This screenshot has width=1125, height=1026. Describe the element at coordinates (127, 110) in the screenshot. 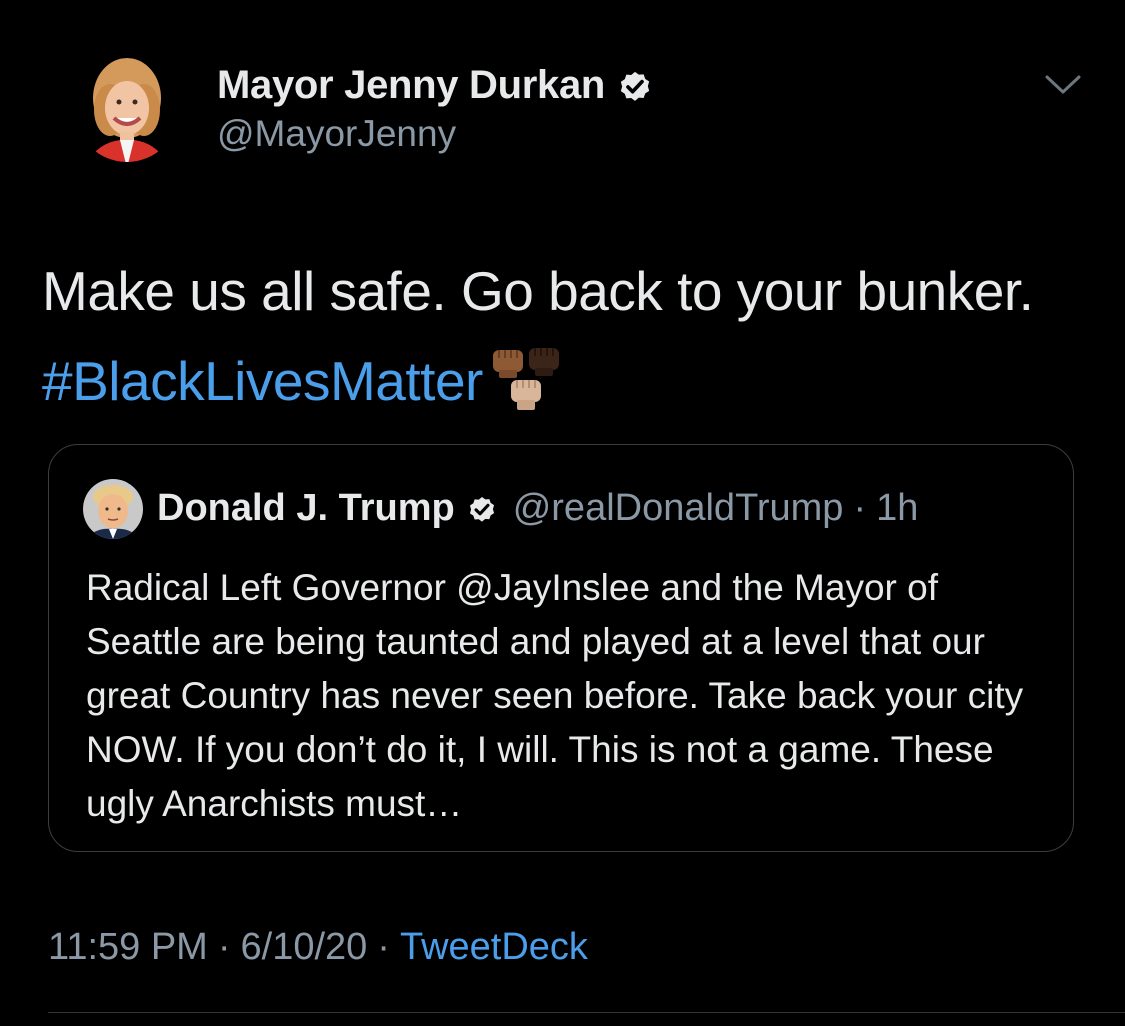

I see `author-avatar` at that location.